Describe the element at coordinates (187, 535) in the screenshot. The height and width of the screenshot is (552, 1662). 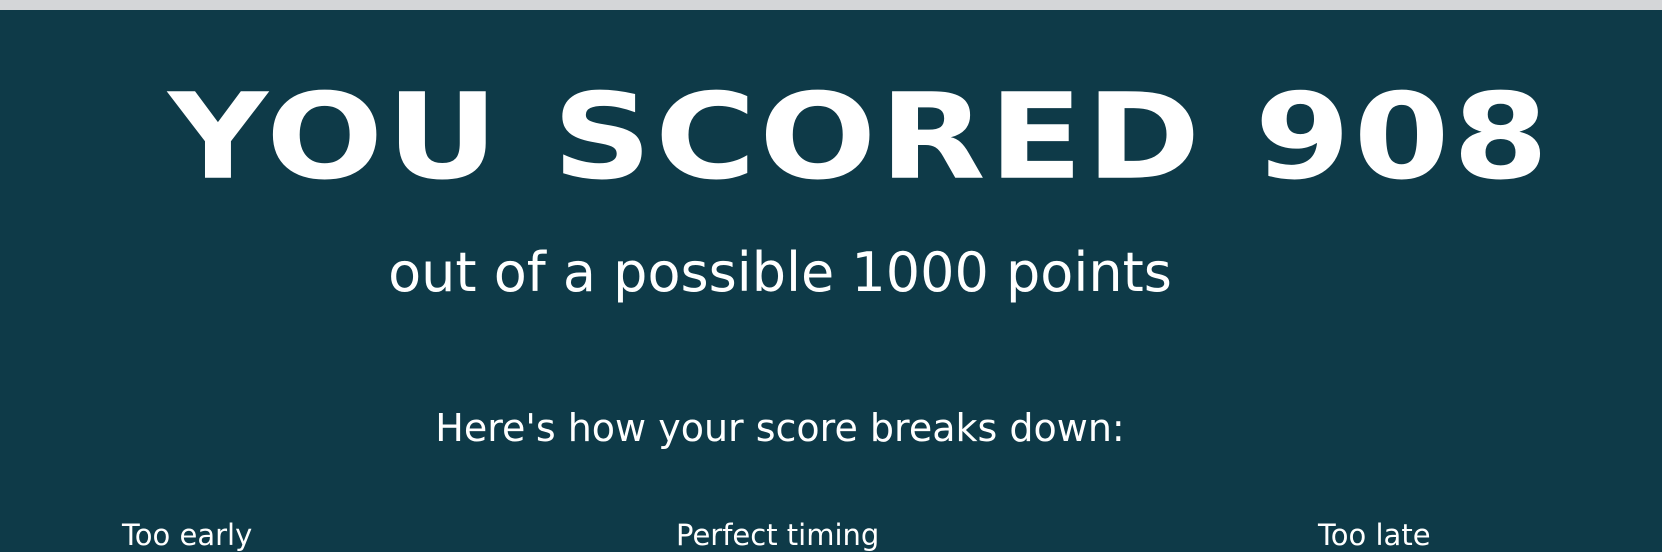
I see `timing-label-too-early: Too early` at that location.